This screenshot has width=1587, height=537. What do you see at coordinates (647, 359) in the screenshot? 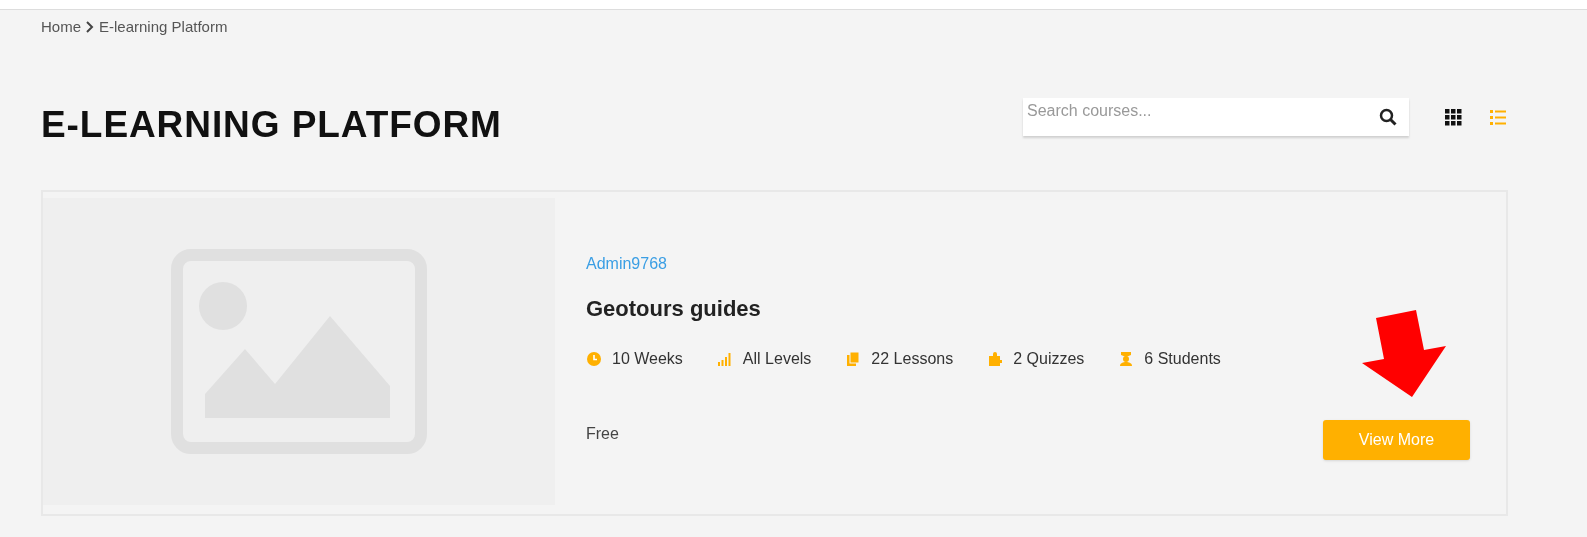
I see `meta-label: 10 Weeks` at bounding box center [647, 359].